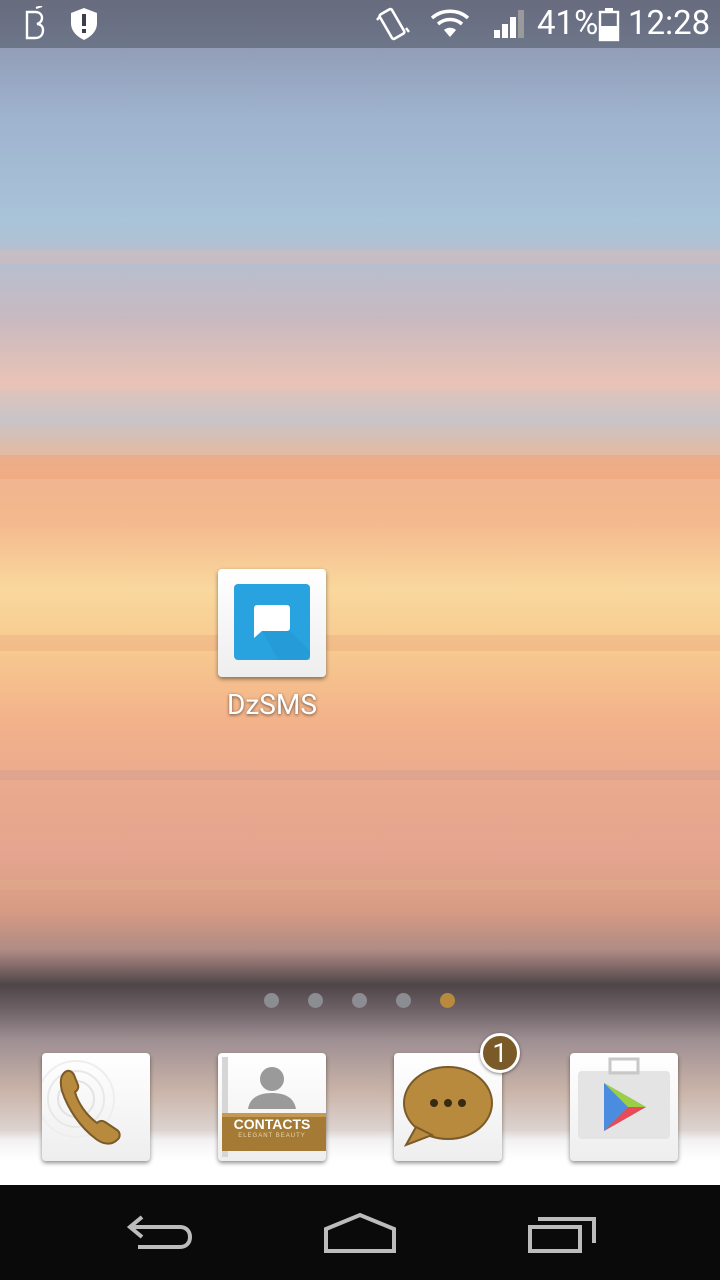 This screenshot has height=1280, width=720. Describe the element at coordinates (450, 23) in the screenshot. I see `wifi-icon` at that location.